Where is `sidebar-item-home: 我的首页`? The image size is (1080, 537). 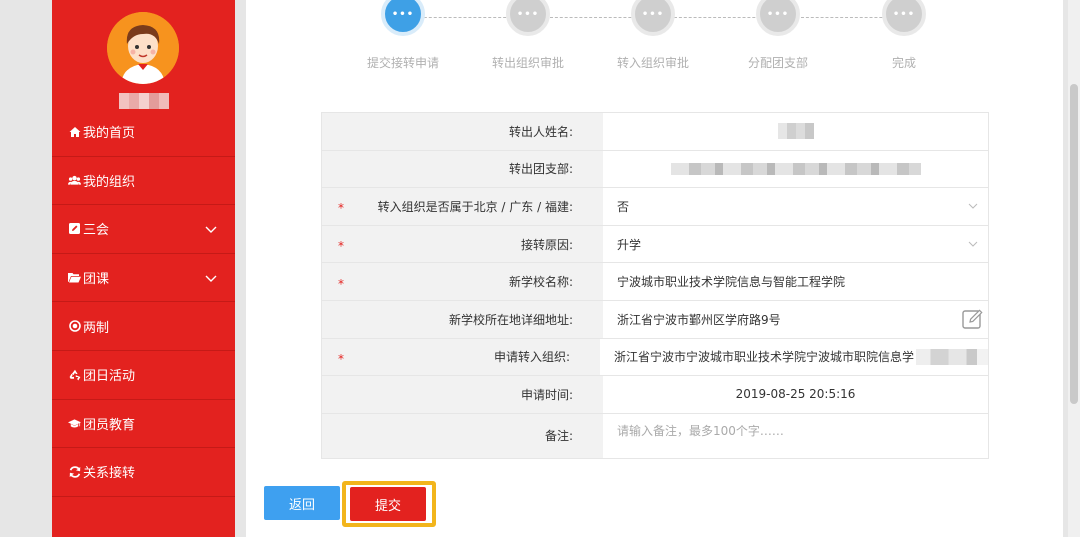 sidebar-item-home: 我的首页 is located at coordinates (143, 132).